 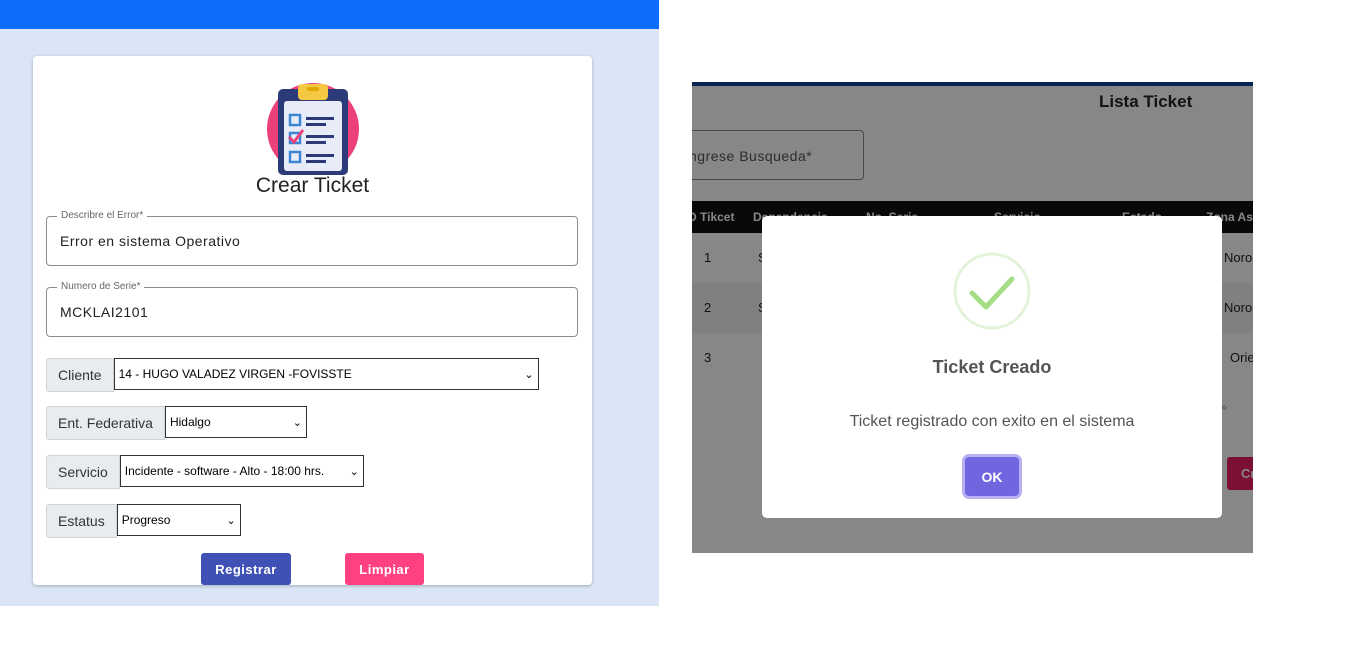 What do you see at coordinates (104, 312) in the screenshot?
I see `serial-number-value: MCKLAI2101` at bounding box center [104, 312].